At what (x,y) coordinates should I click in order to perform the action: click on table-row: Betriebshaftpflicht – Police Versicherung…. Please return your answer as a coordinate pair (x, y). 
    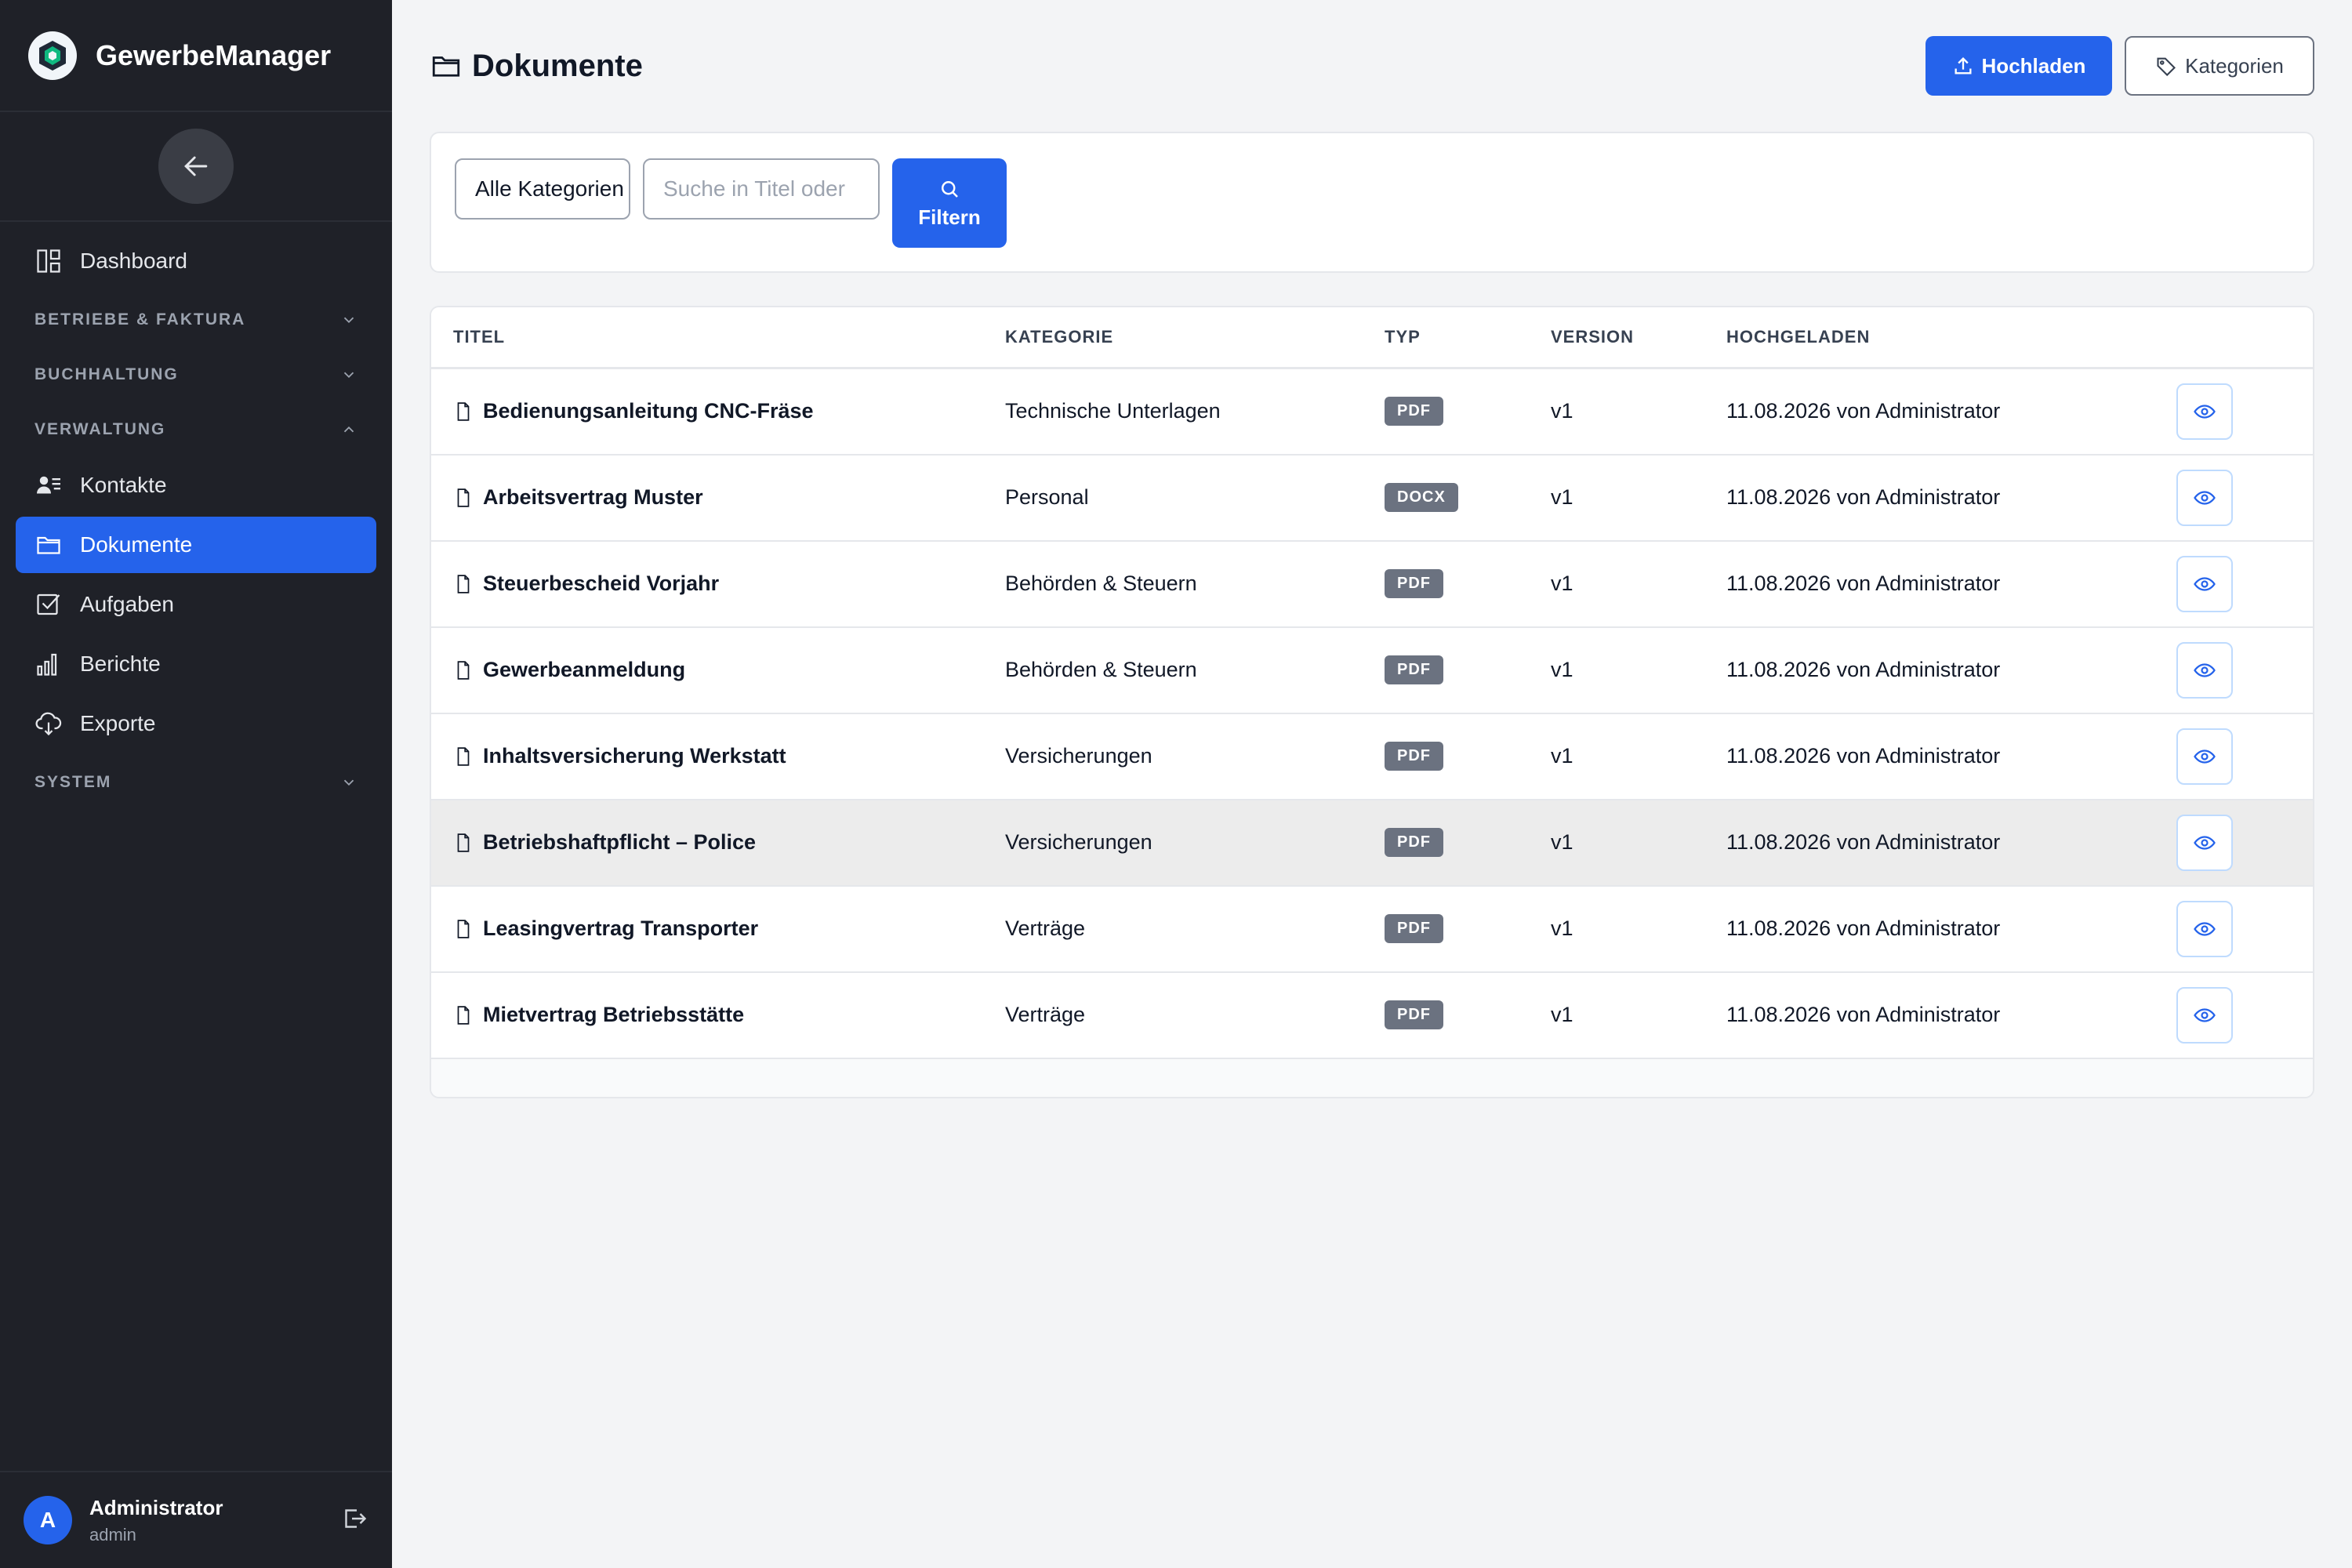
    Looking at the image, I should click on (1372, 842).